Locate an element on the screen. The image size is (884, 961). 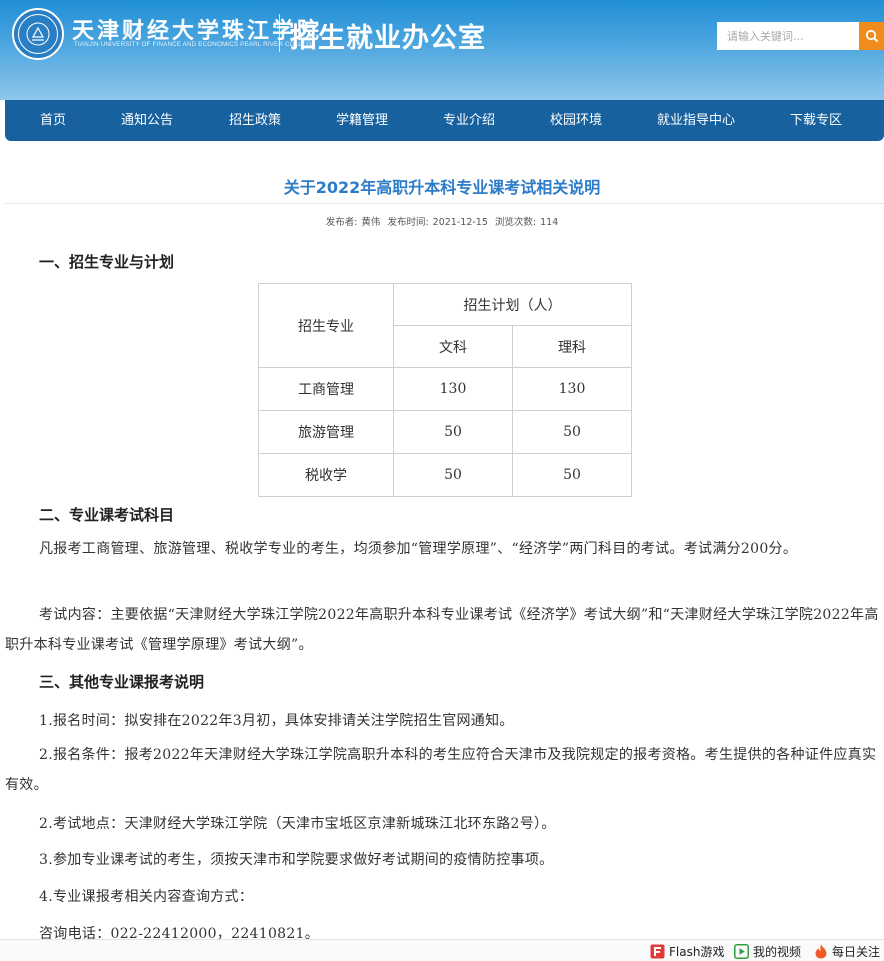
nav-item-campus: 校园环境 is located at coordinates (576, 120).